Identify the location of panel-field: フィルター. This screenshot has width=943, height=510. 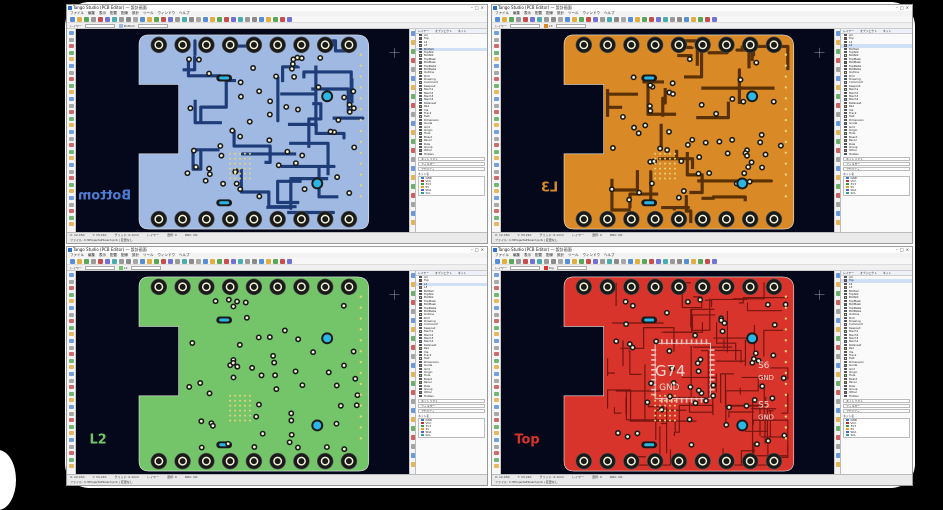
(876, 164).